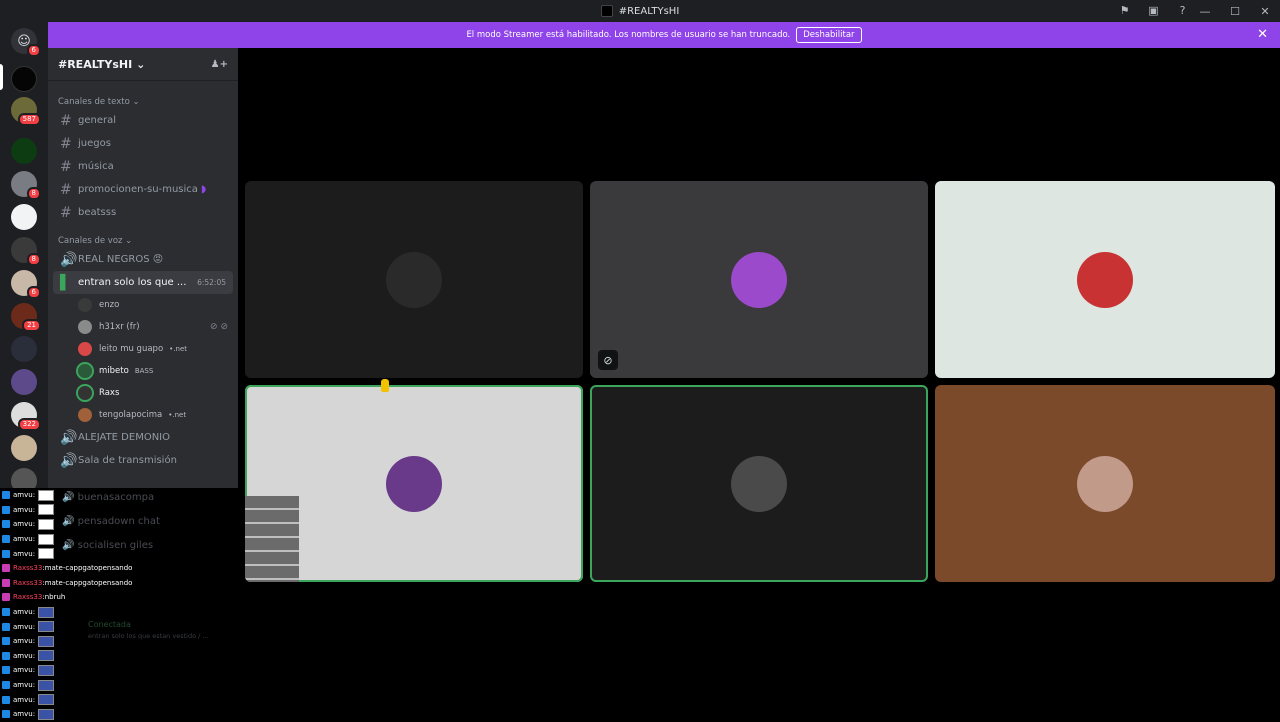  I want to click on category-label: Canales de voz, so click(90, 241).